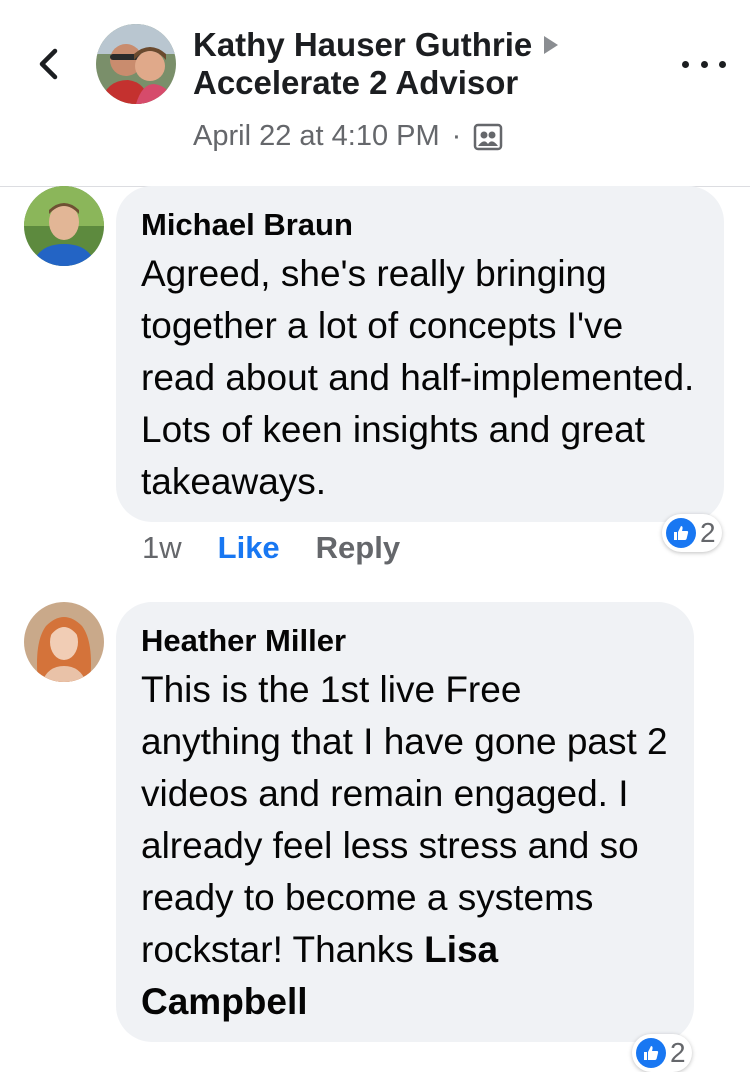 Image resolution: width=750 pixels, height=1072 pixels. What do you see at coordinates (551, 45) in the screenshot?
I see `arrow-right-icon` at bounding box center [551, 45].